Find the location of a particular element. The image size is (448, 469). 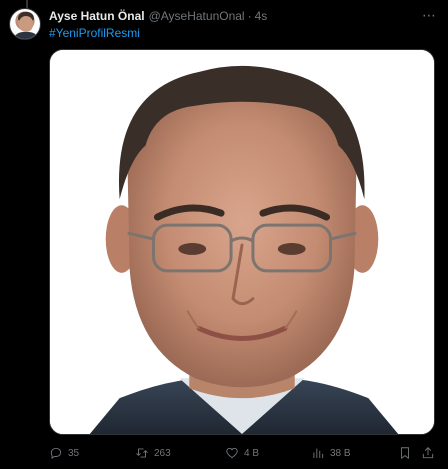

avatar-face is located at coordinates (26, 24).